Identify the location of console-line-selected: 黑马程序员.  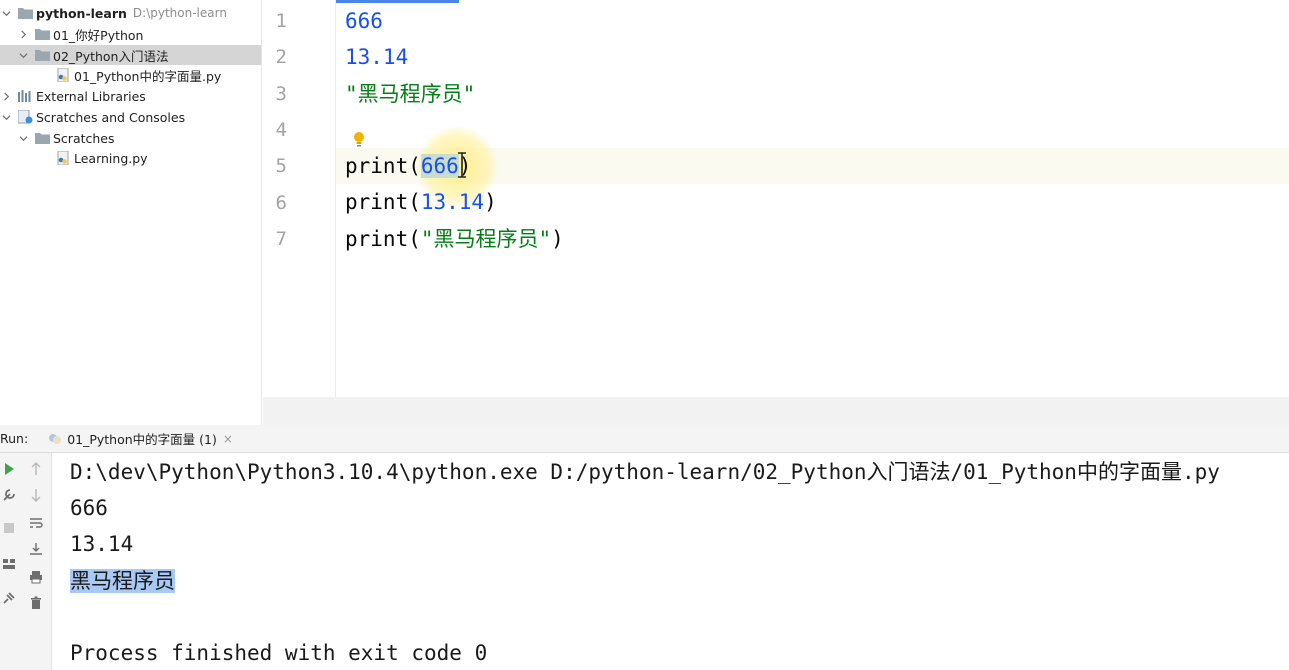
(122, 581).